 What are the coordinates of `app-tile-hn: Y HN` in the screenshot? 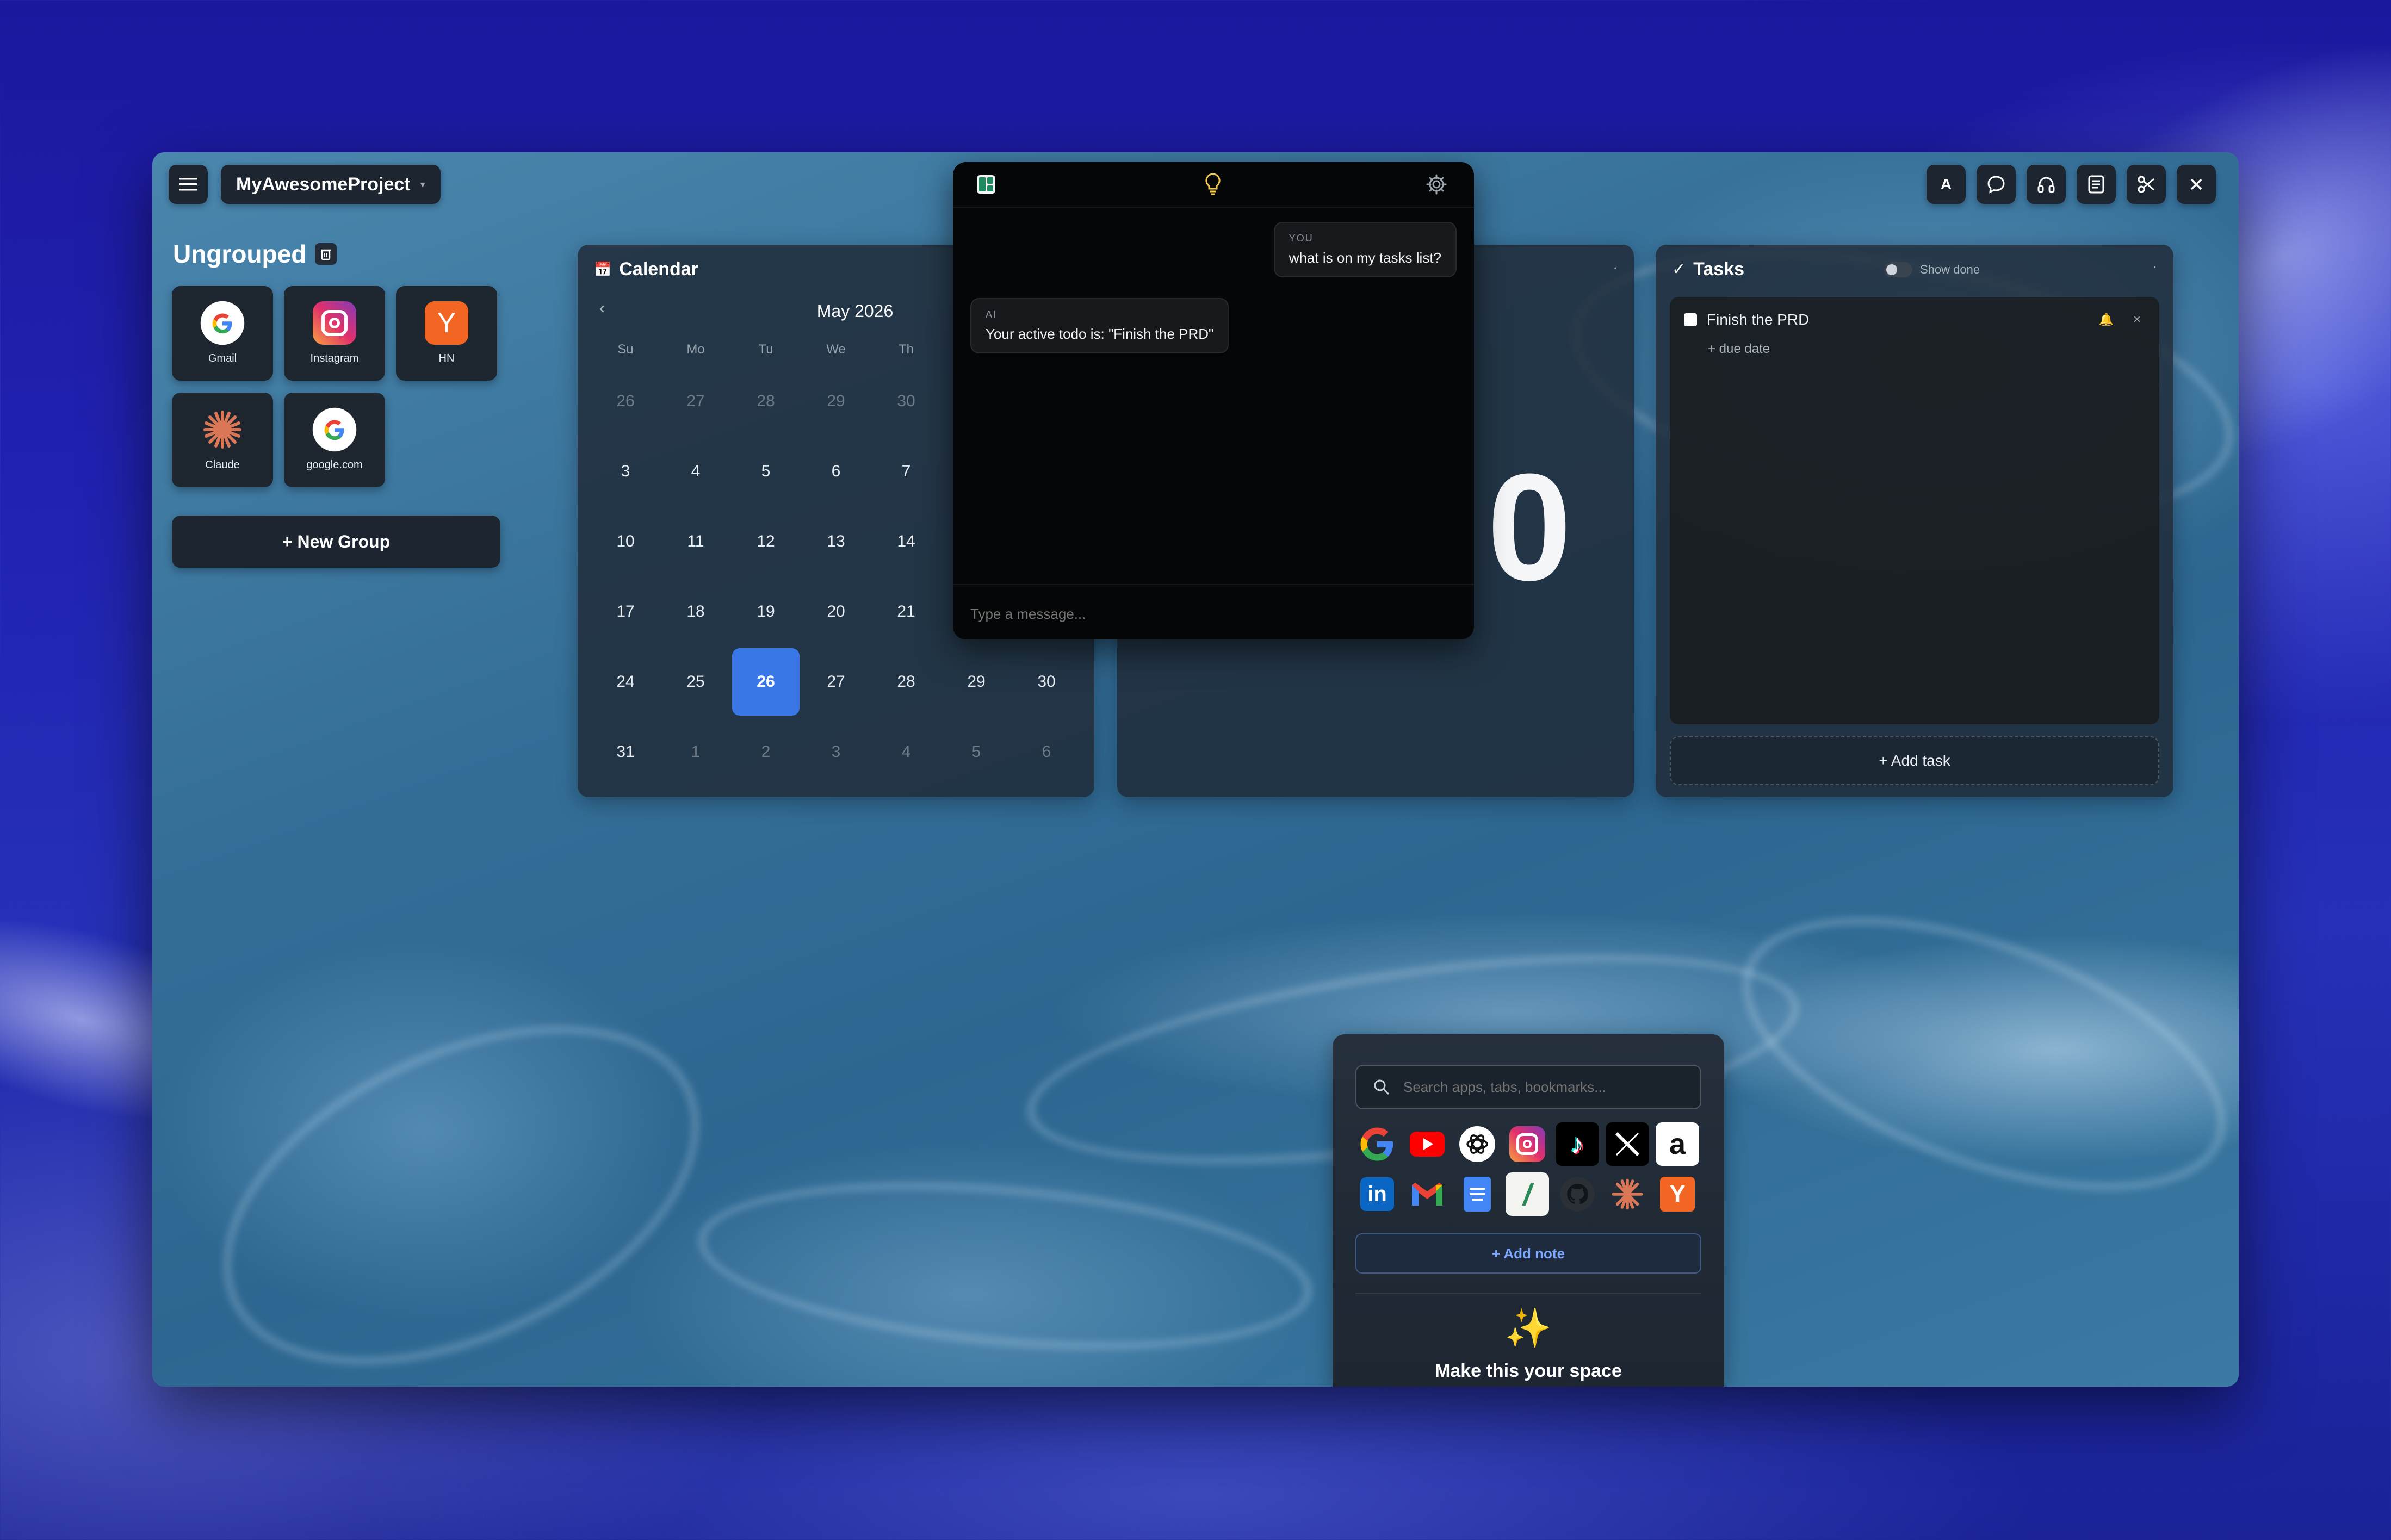 It's located at (446, 333).